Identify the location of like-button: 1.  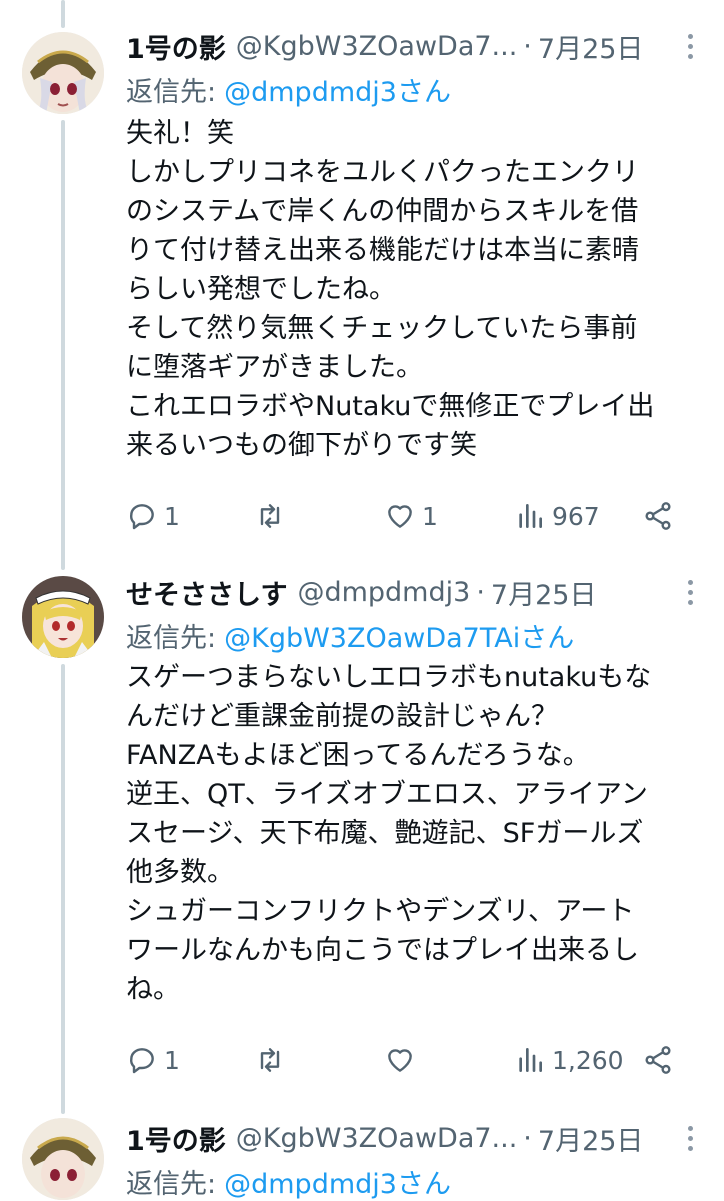
(411, 516).